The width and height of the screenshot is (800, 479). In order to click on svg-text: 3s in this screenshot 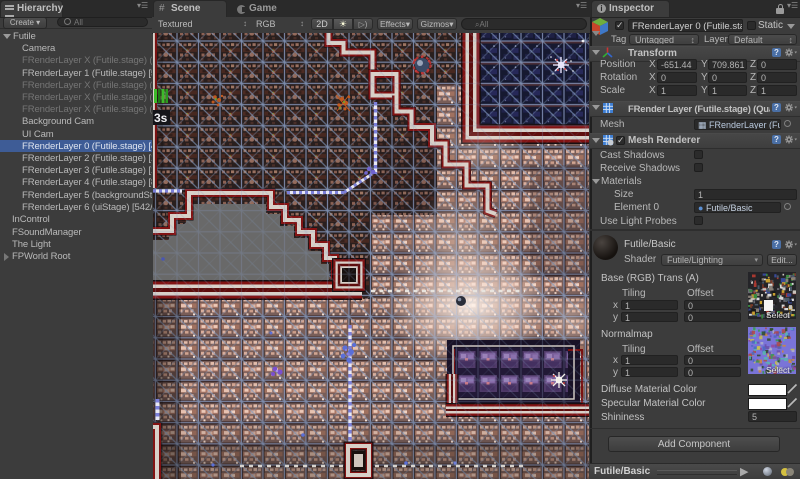, I will do `click(161, 118)`.